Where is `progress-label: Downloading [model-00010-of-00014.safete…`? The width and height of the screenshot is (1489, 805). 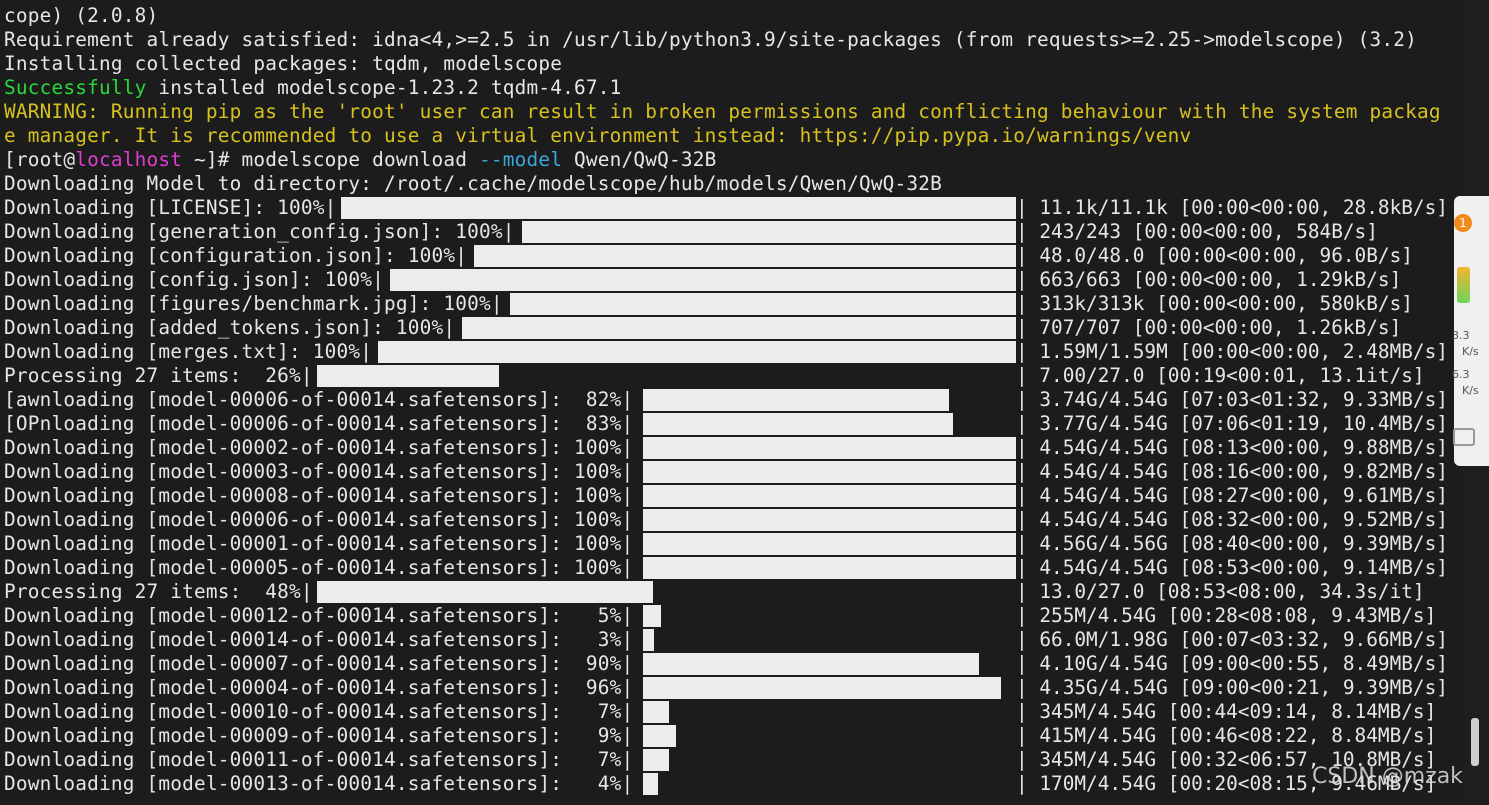
progress-label: Downloading [model-00010-of-00014.safete… is located at coordinates (319, 711).